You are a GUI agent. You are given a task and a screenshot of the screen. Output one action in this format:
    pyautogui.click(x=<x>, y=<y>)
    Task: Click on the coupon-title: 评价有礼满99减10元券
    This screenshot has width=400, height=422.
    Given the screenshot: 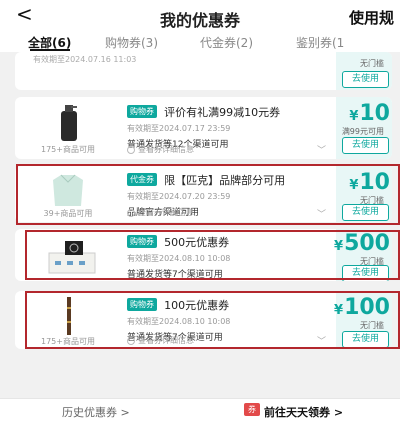 What is the action you would take?
    pyautogui.click(x=222, y=112)
    